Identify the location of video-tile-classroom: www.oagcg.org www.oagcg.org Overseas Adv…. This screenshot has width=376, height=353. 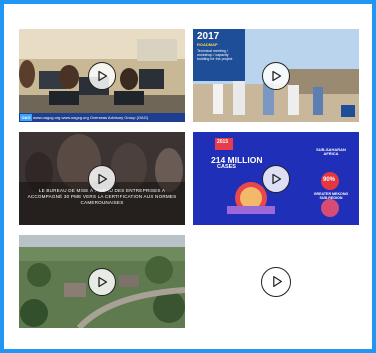
(102, 75).